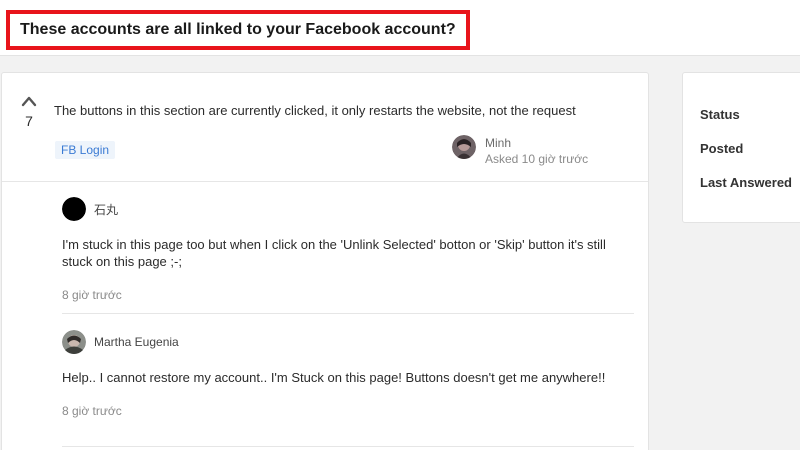 Image resolution: width=800 pixels, height=450 pixels. Describe the element at coordinates (85, 150) in the screenshot. I see `tag-fb-login: FB Login` at that location.